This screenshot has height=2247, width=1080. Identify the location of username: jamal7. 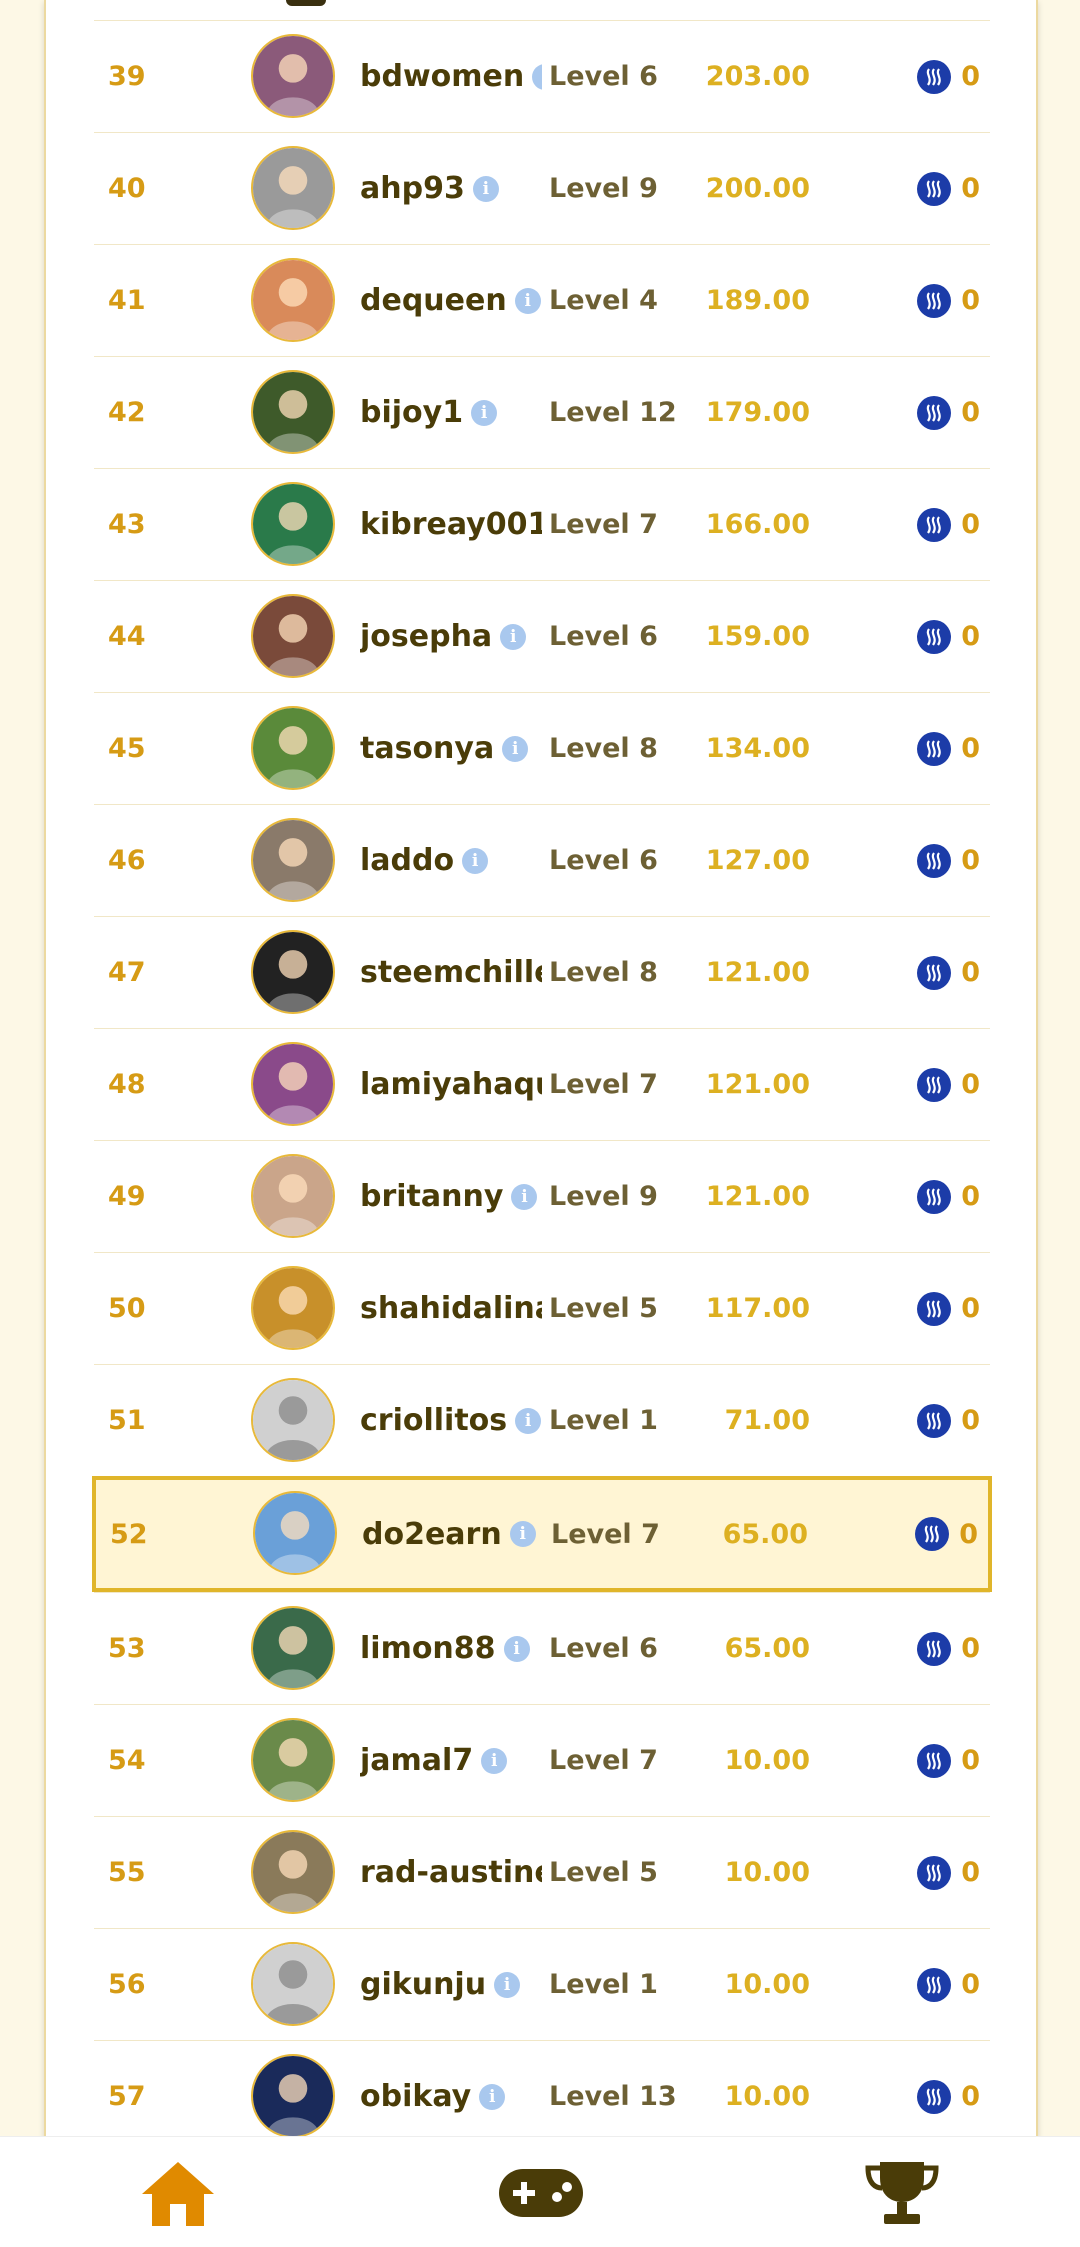
(416, 1760).